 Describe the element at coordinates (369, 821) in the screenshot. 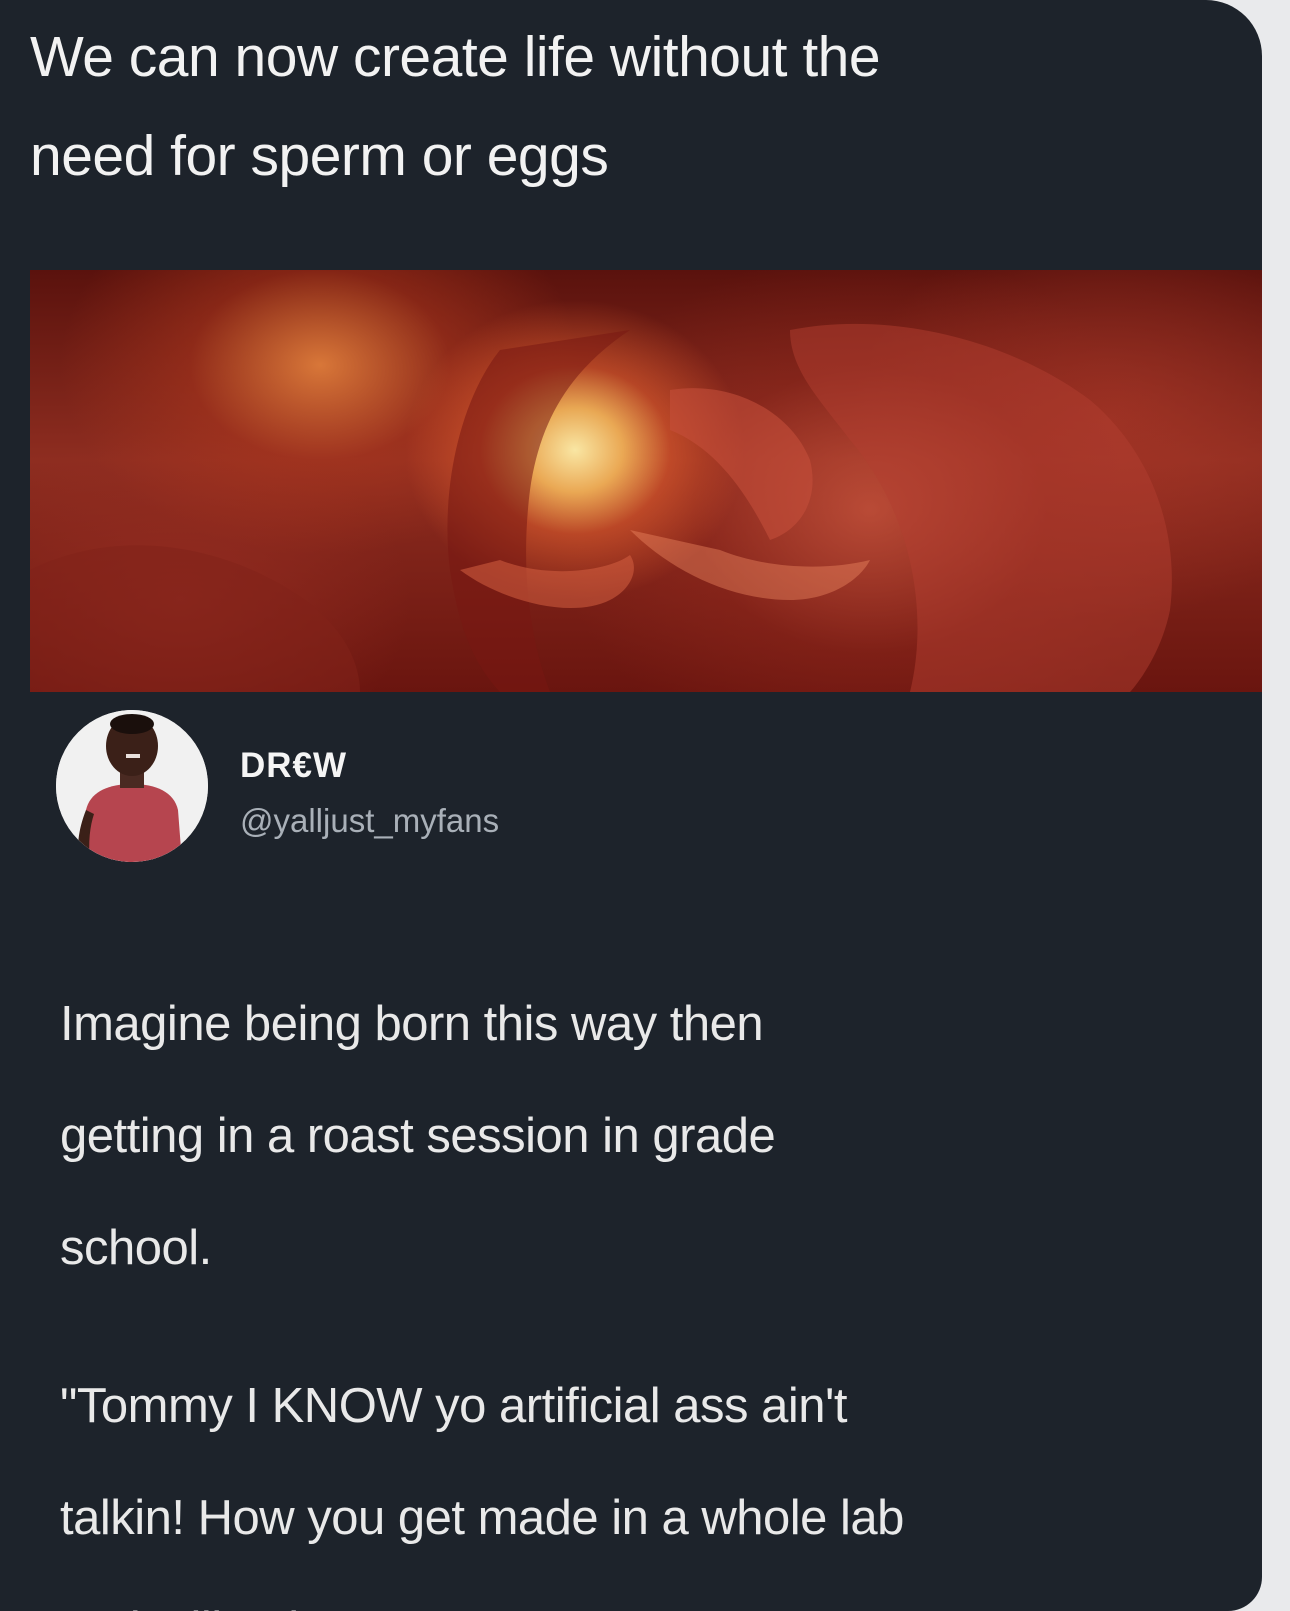

I see `author-handle: @yalljust_myfans` at that location.